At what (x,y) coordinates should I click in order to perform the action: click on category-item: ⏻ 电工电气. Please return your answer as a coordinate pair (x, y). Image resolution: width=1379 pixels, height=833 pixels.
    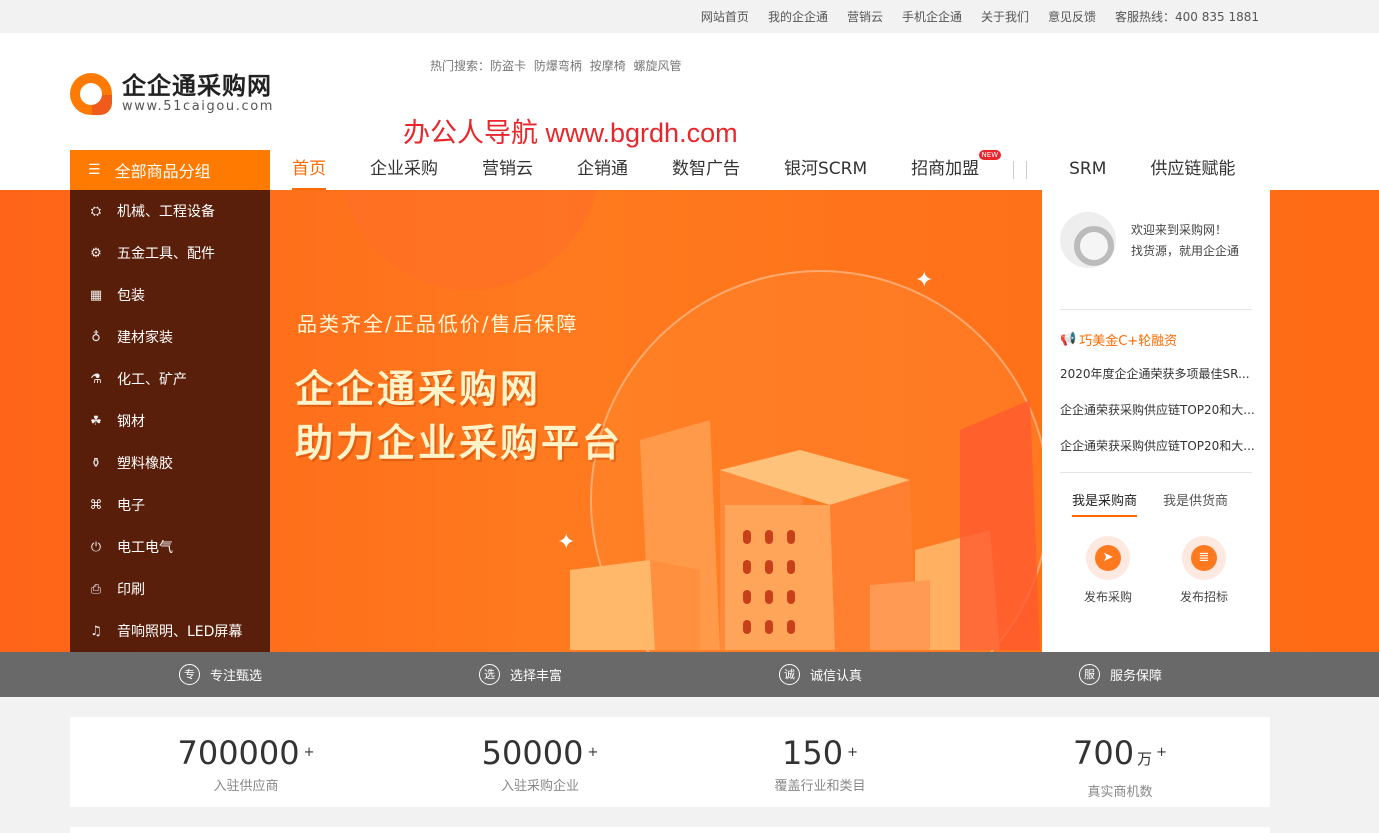
    Looking at the image, I should click on (170, 547).